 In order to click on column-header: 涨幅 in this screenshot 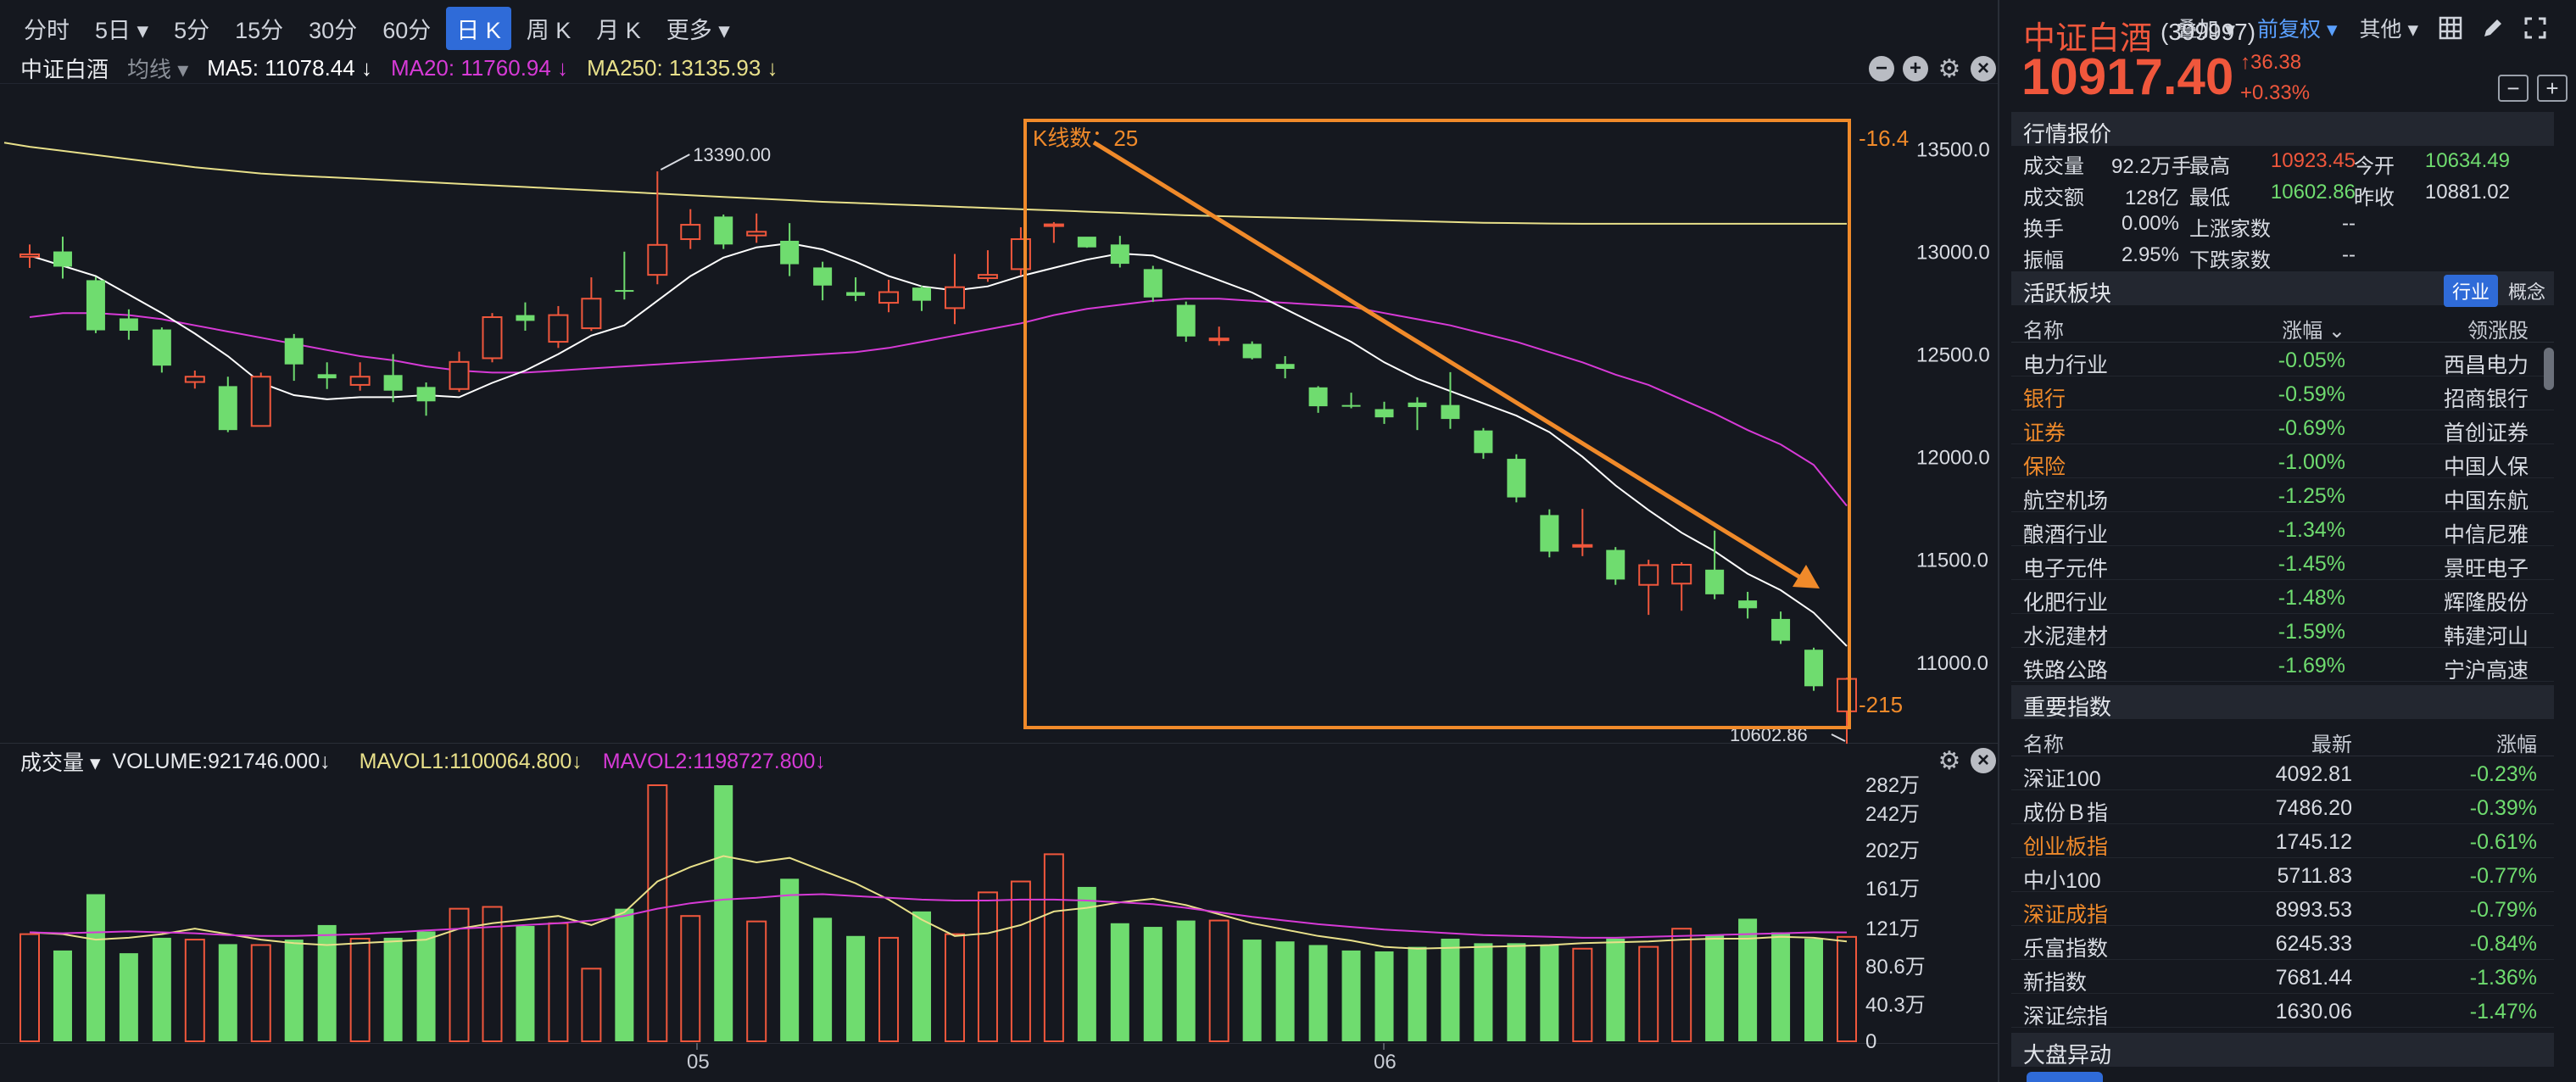, I will do `click(2473, 742)`.